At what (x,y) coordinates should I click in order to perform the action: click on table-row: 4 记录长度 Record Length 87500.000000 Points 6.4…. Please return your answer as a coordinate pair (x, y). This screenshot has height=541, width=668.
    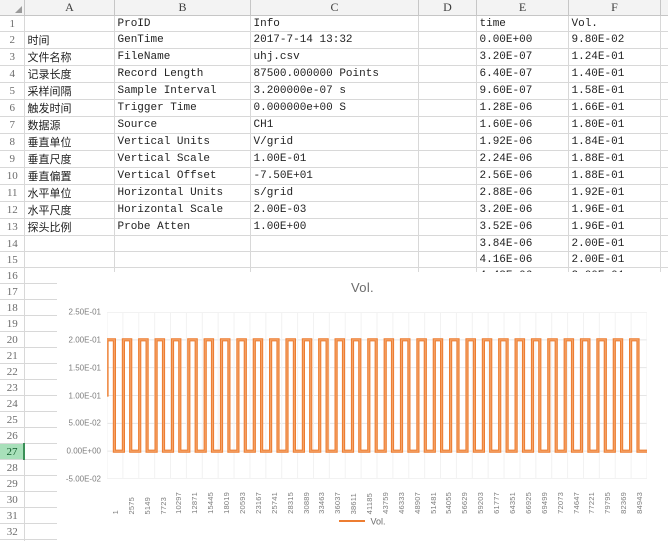
    Looking at the image, I should click on (334, 74).